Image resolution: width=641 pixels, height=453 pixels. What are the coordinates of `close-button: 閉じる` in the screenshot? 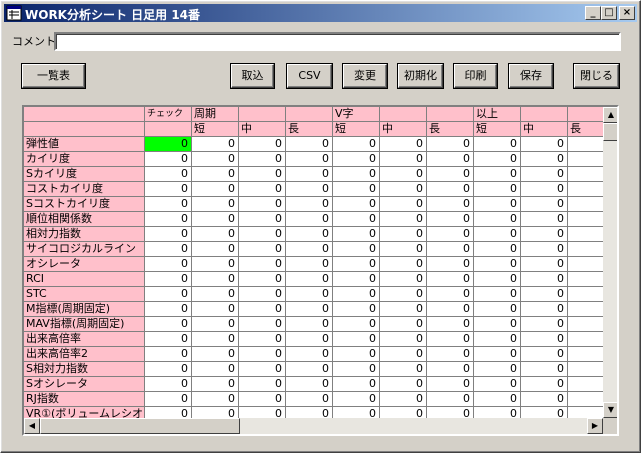 It's located at (596, 76).